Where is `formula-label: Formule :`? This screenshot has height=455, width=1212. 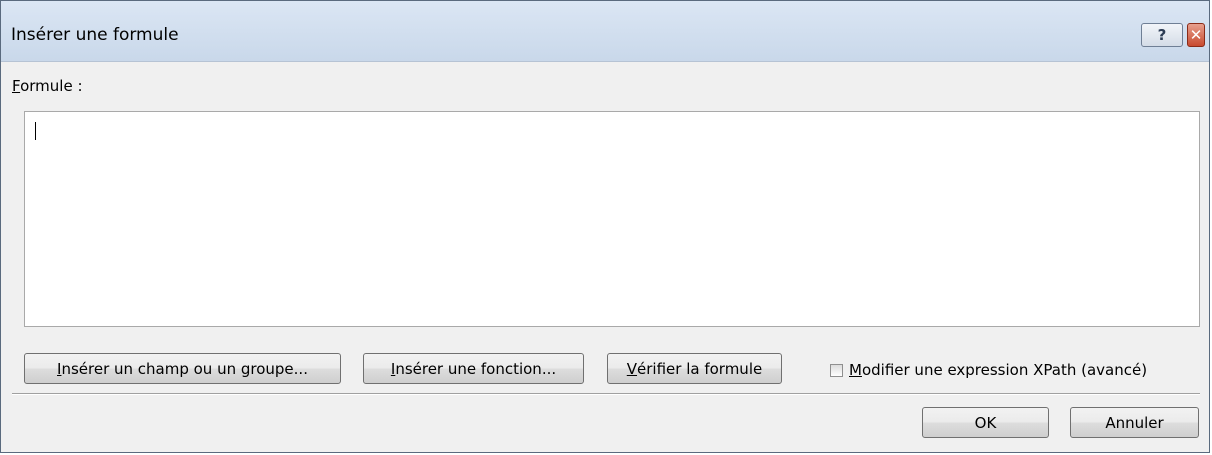 formula-label: Formule : is located at coordinates (47, 86).